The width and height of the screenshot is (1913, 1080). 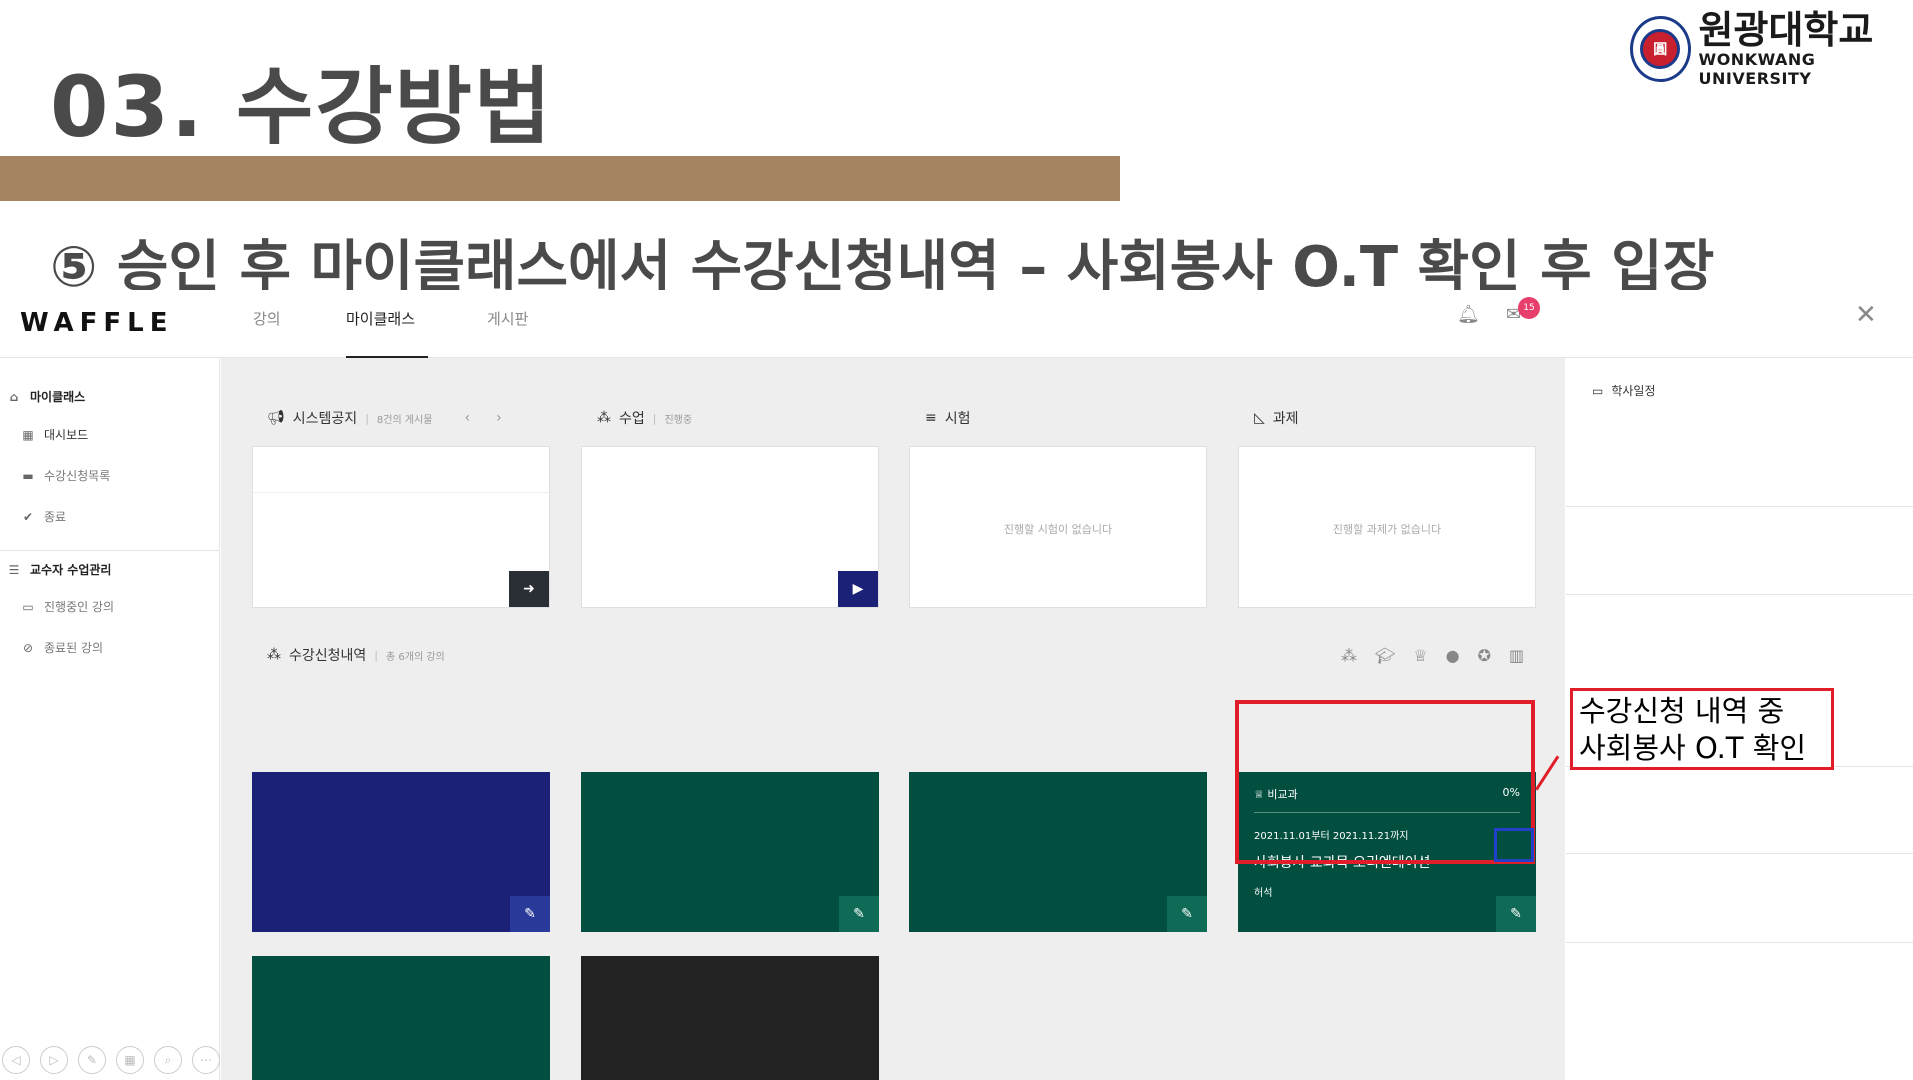 I want to click on prev-arrow-icon: ‹, so click(x=467, y=418).